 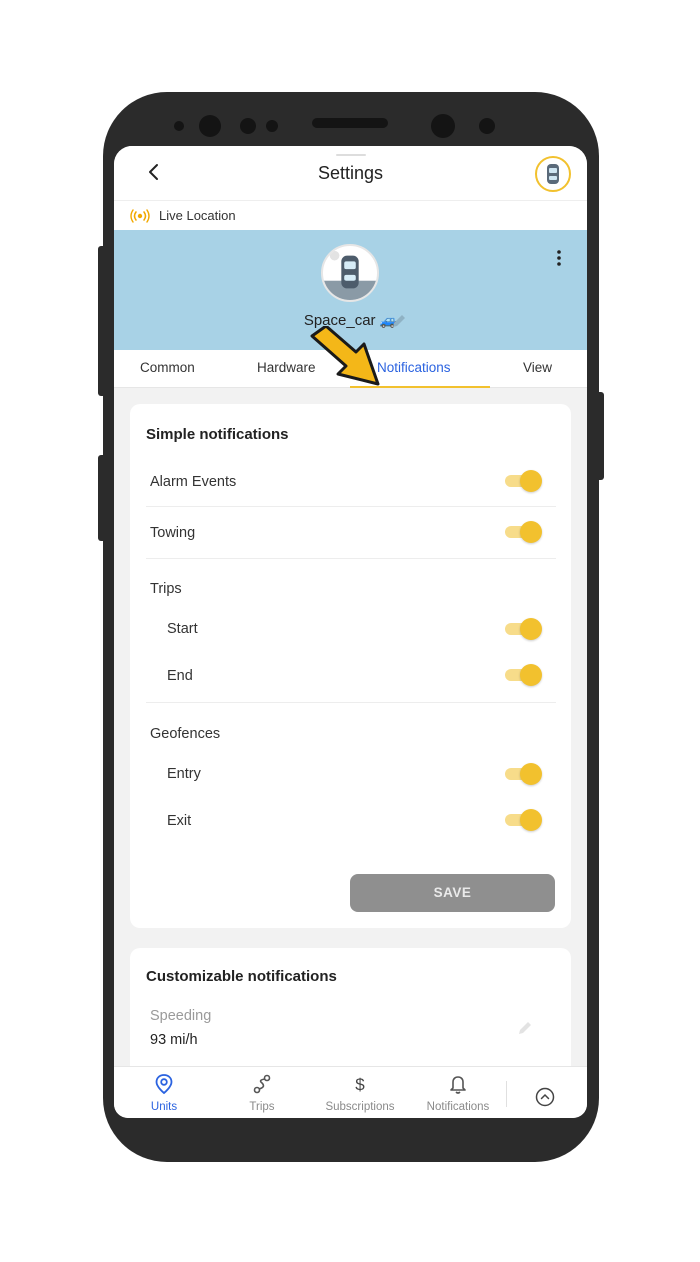 I want to click on simple-notifications-title: Simple notifications, so click(x=217, y=434).